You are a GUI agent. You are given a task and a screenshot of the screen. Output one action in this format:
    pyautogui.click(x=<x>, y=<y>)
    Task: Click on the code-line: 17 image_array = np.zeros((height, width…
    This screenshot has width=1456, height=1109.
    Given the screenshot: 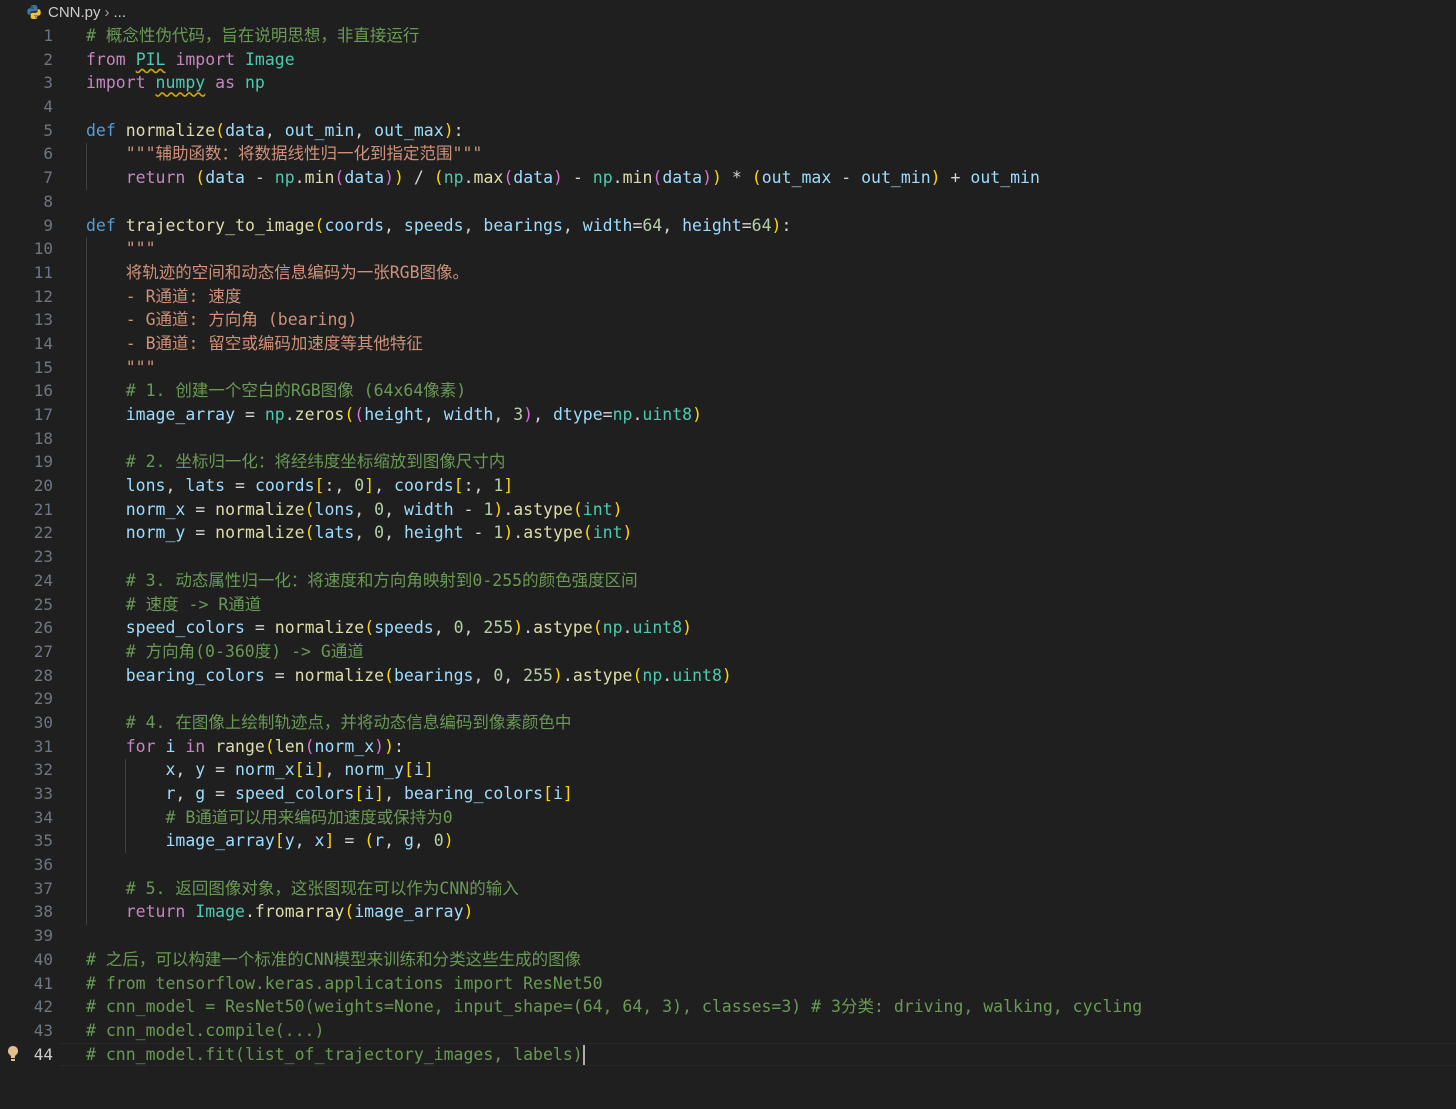 What is the action you would take?
    pyautogui.click(x=728, y=415)
    